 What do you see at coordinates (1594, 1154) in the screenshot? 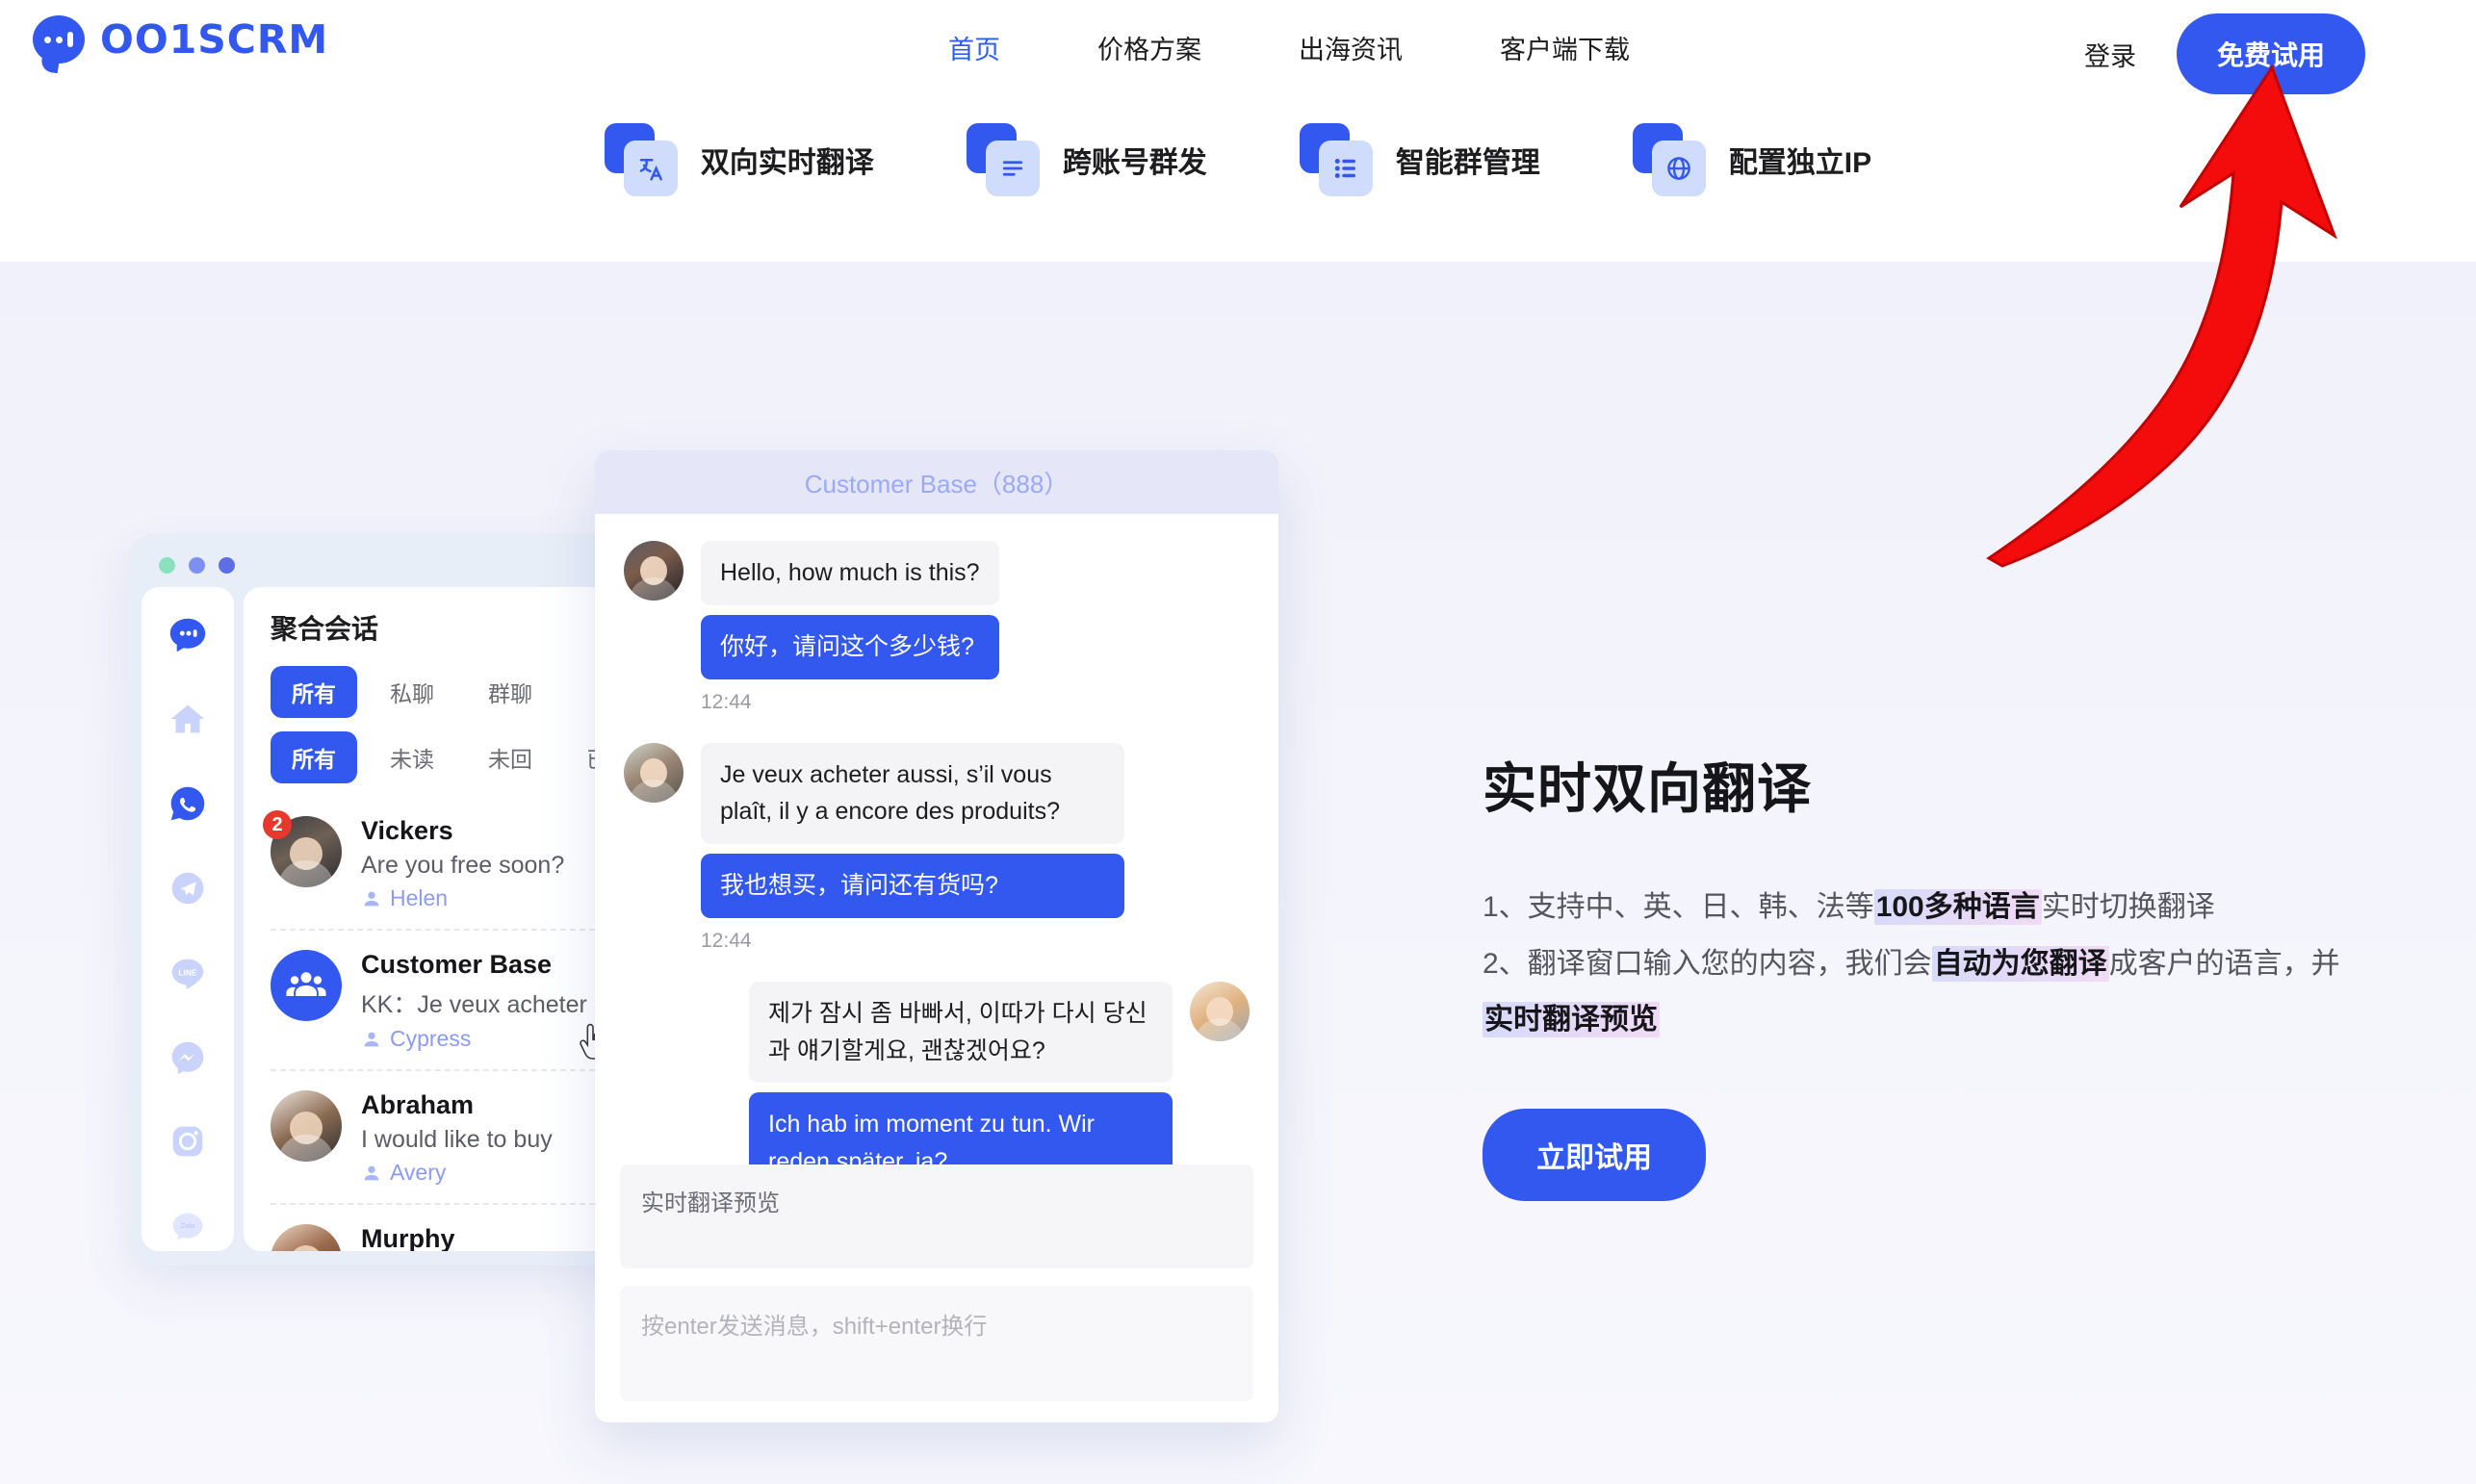
I see `try-now-button: 立即试用` at bounding box center [1594, 1154].